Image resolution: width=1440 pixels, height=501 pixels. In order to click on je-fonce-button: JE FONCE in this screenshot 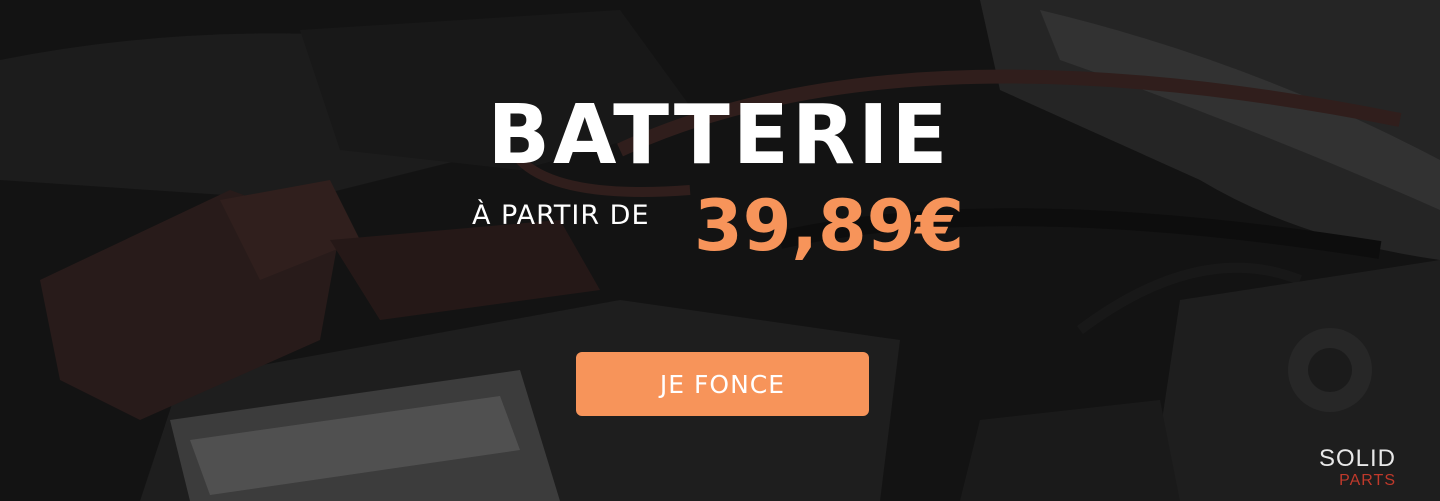, I will do `click(722, 384)`.